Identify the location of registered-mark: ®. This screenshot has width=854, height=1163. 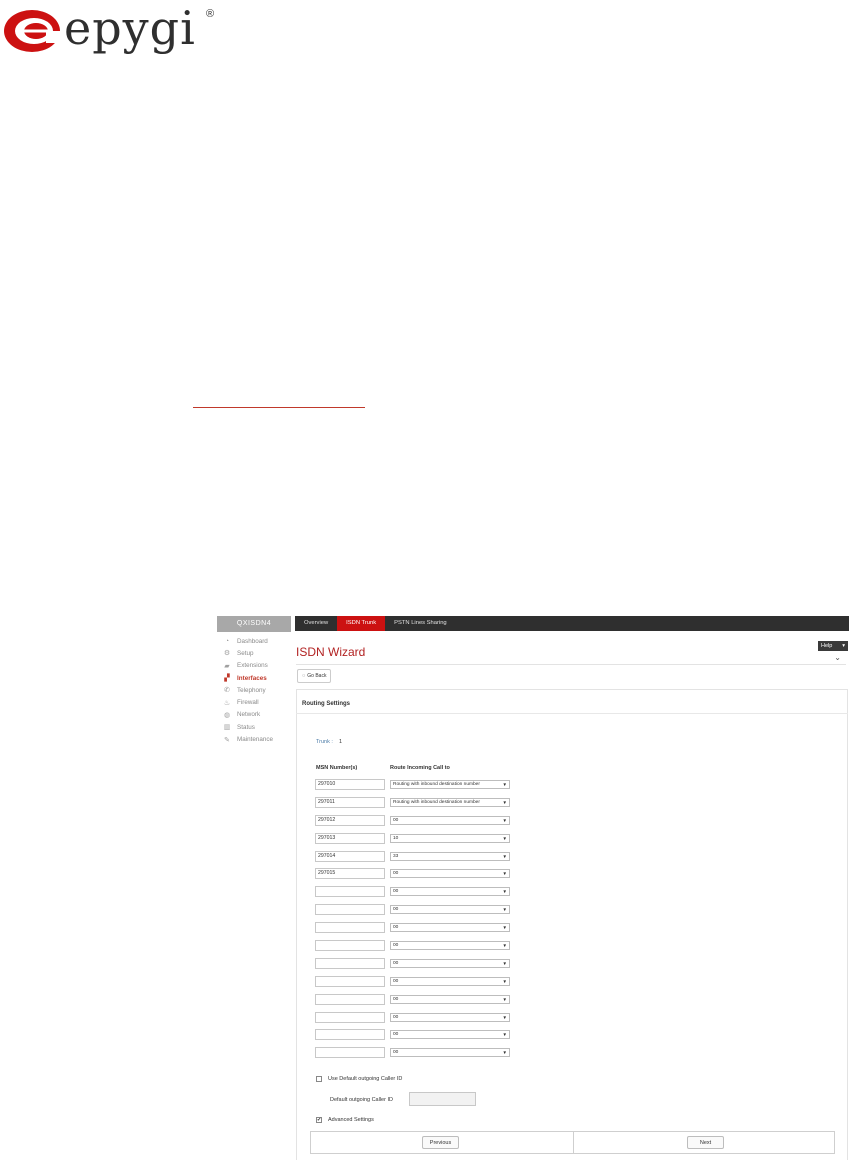
(210, 14).